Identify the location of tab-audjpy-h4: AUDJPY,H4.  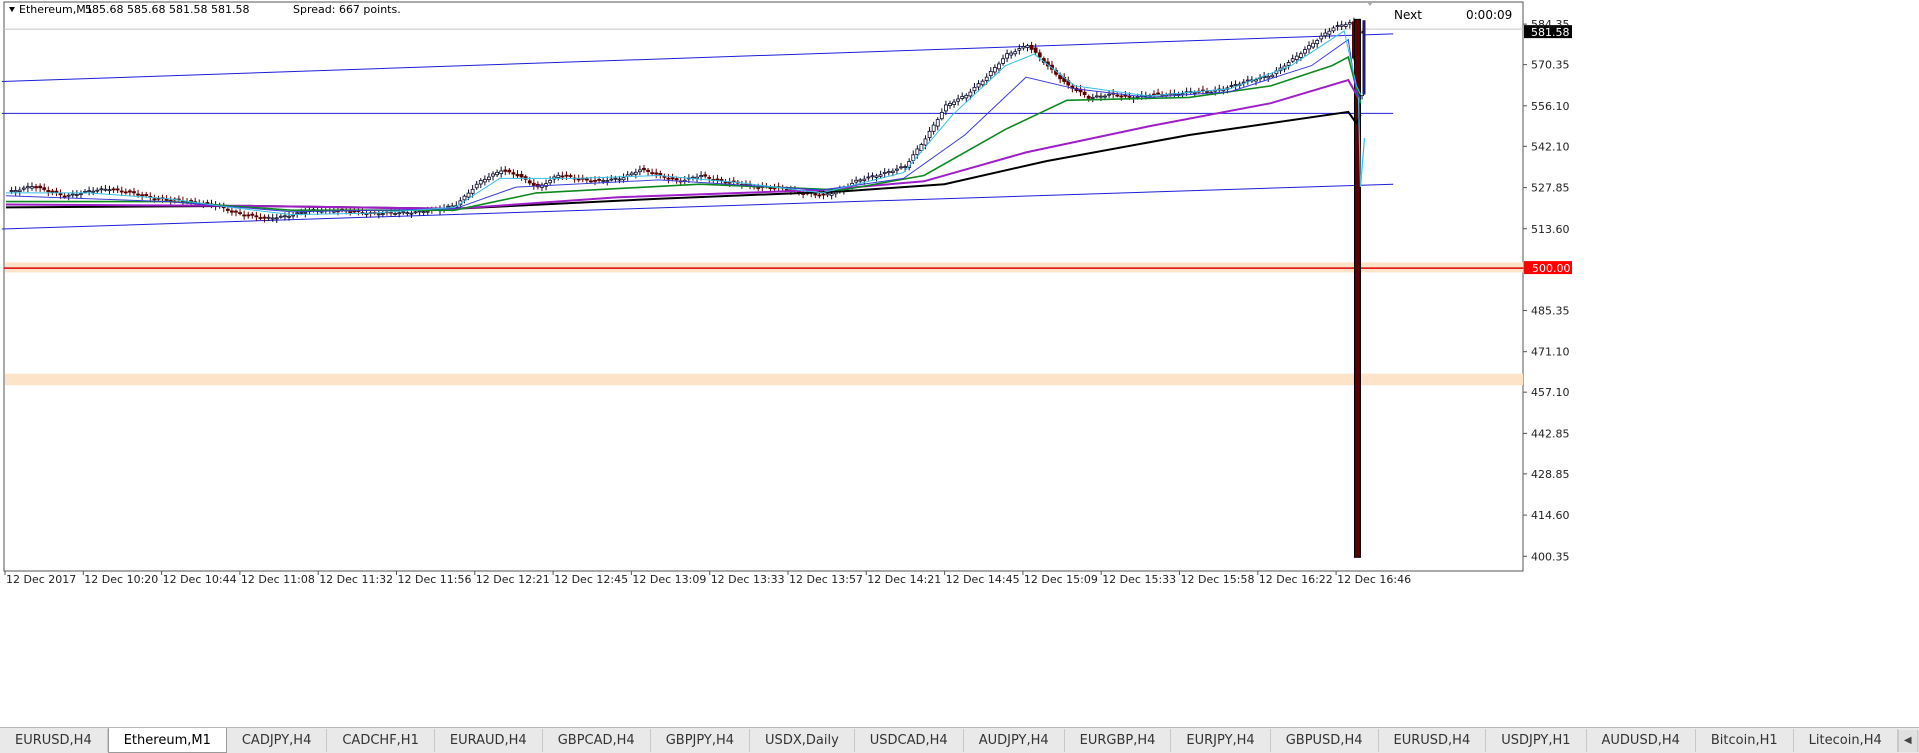
(1014, 740).